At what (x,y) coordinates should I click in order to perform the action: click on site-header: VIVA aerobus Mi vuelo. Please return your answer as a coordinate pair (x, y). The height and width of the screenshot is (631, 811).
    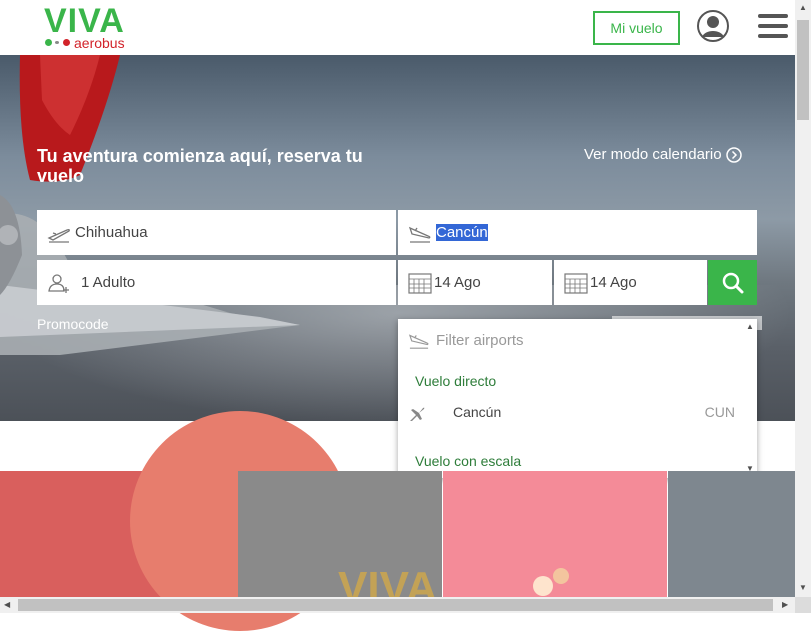
    Looking at the image, I should click on (397, 27).